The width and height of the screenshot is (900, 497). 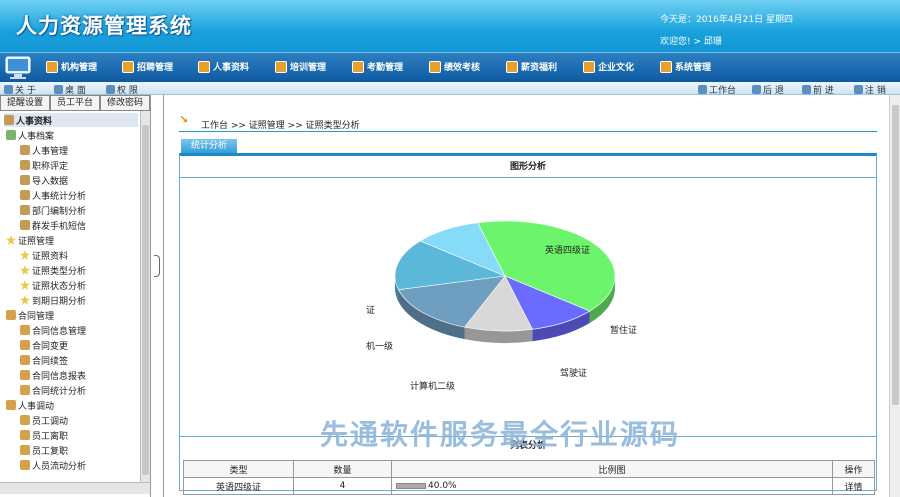 What do you see at coordinates (204, 66) in the screenshot?
I see `personnel-icon` at bounding box center [204, 66].